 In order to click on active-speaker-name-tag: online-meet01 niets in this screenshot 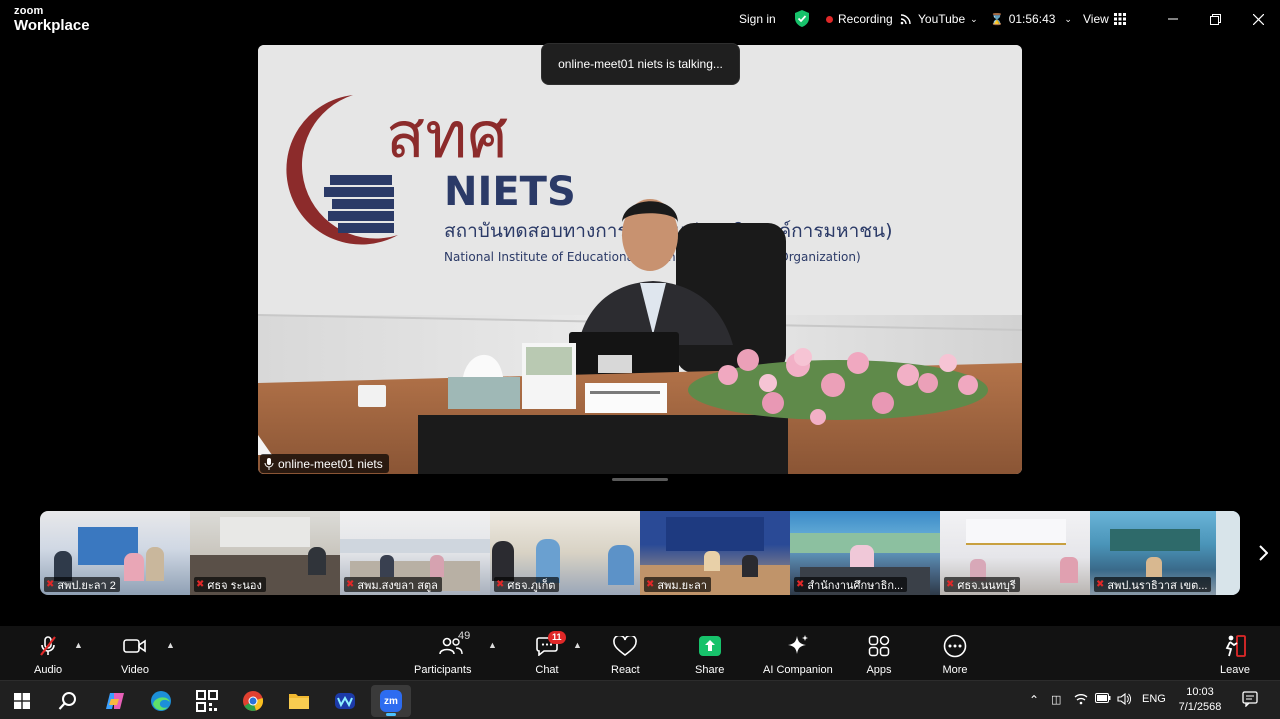, I will do `click(324, 463)`.